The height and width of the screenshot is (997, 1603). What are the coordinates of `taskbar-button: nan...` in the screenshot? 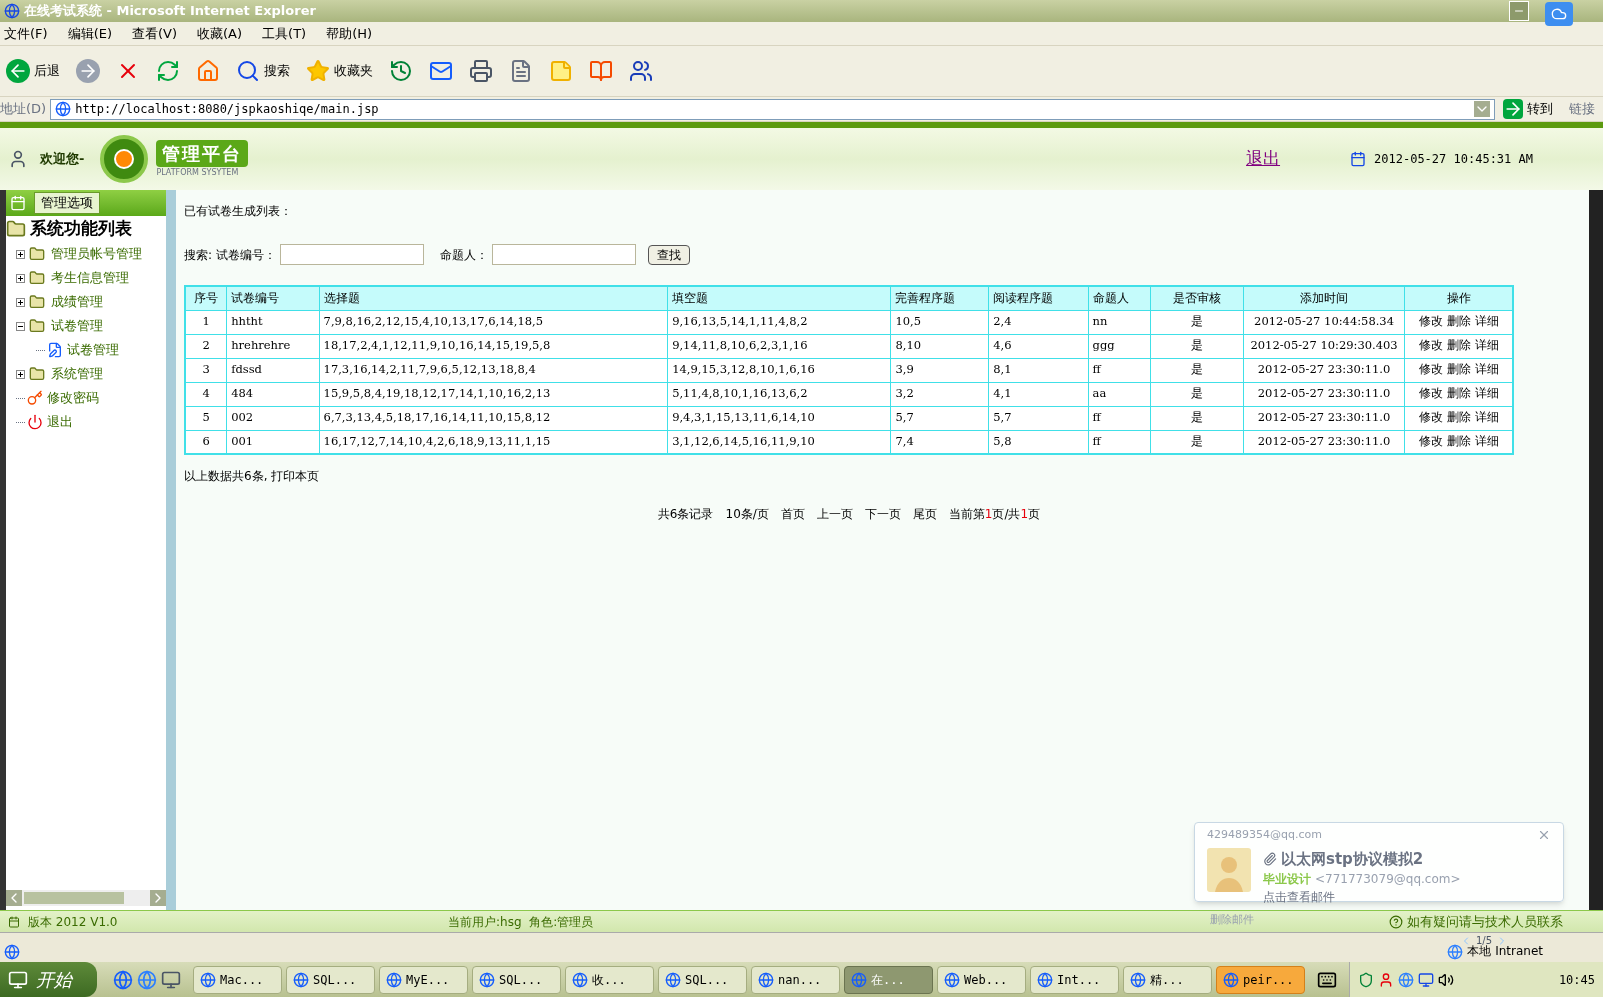 It's located at (795, 979).